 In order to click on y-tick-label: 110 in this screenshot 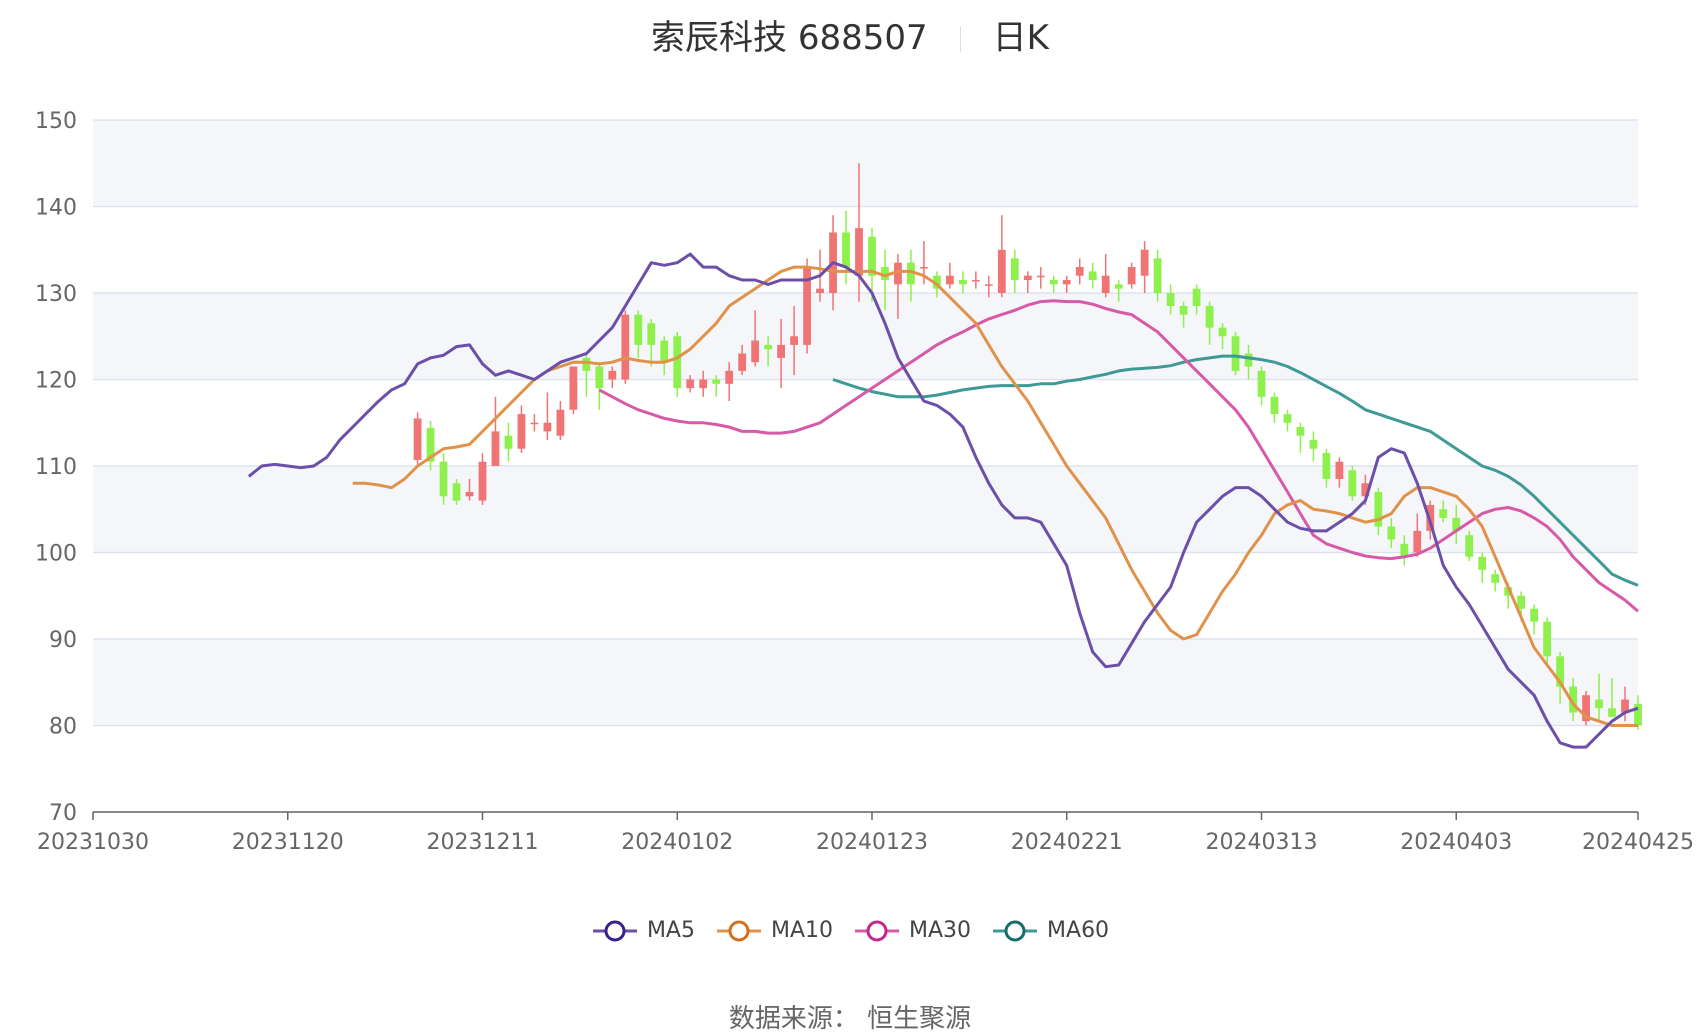, I will do `click(56, 467)`.